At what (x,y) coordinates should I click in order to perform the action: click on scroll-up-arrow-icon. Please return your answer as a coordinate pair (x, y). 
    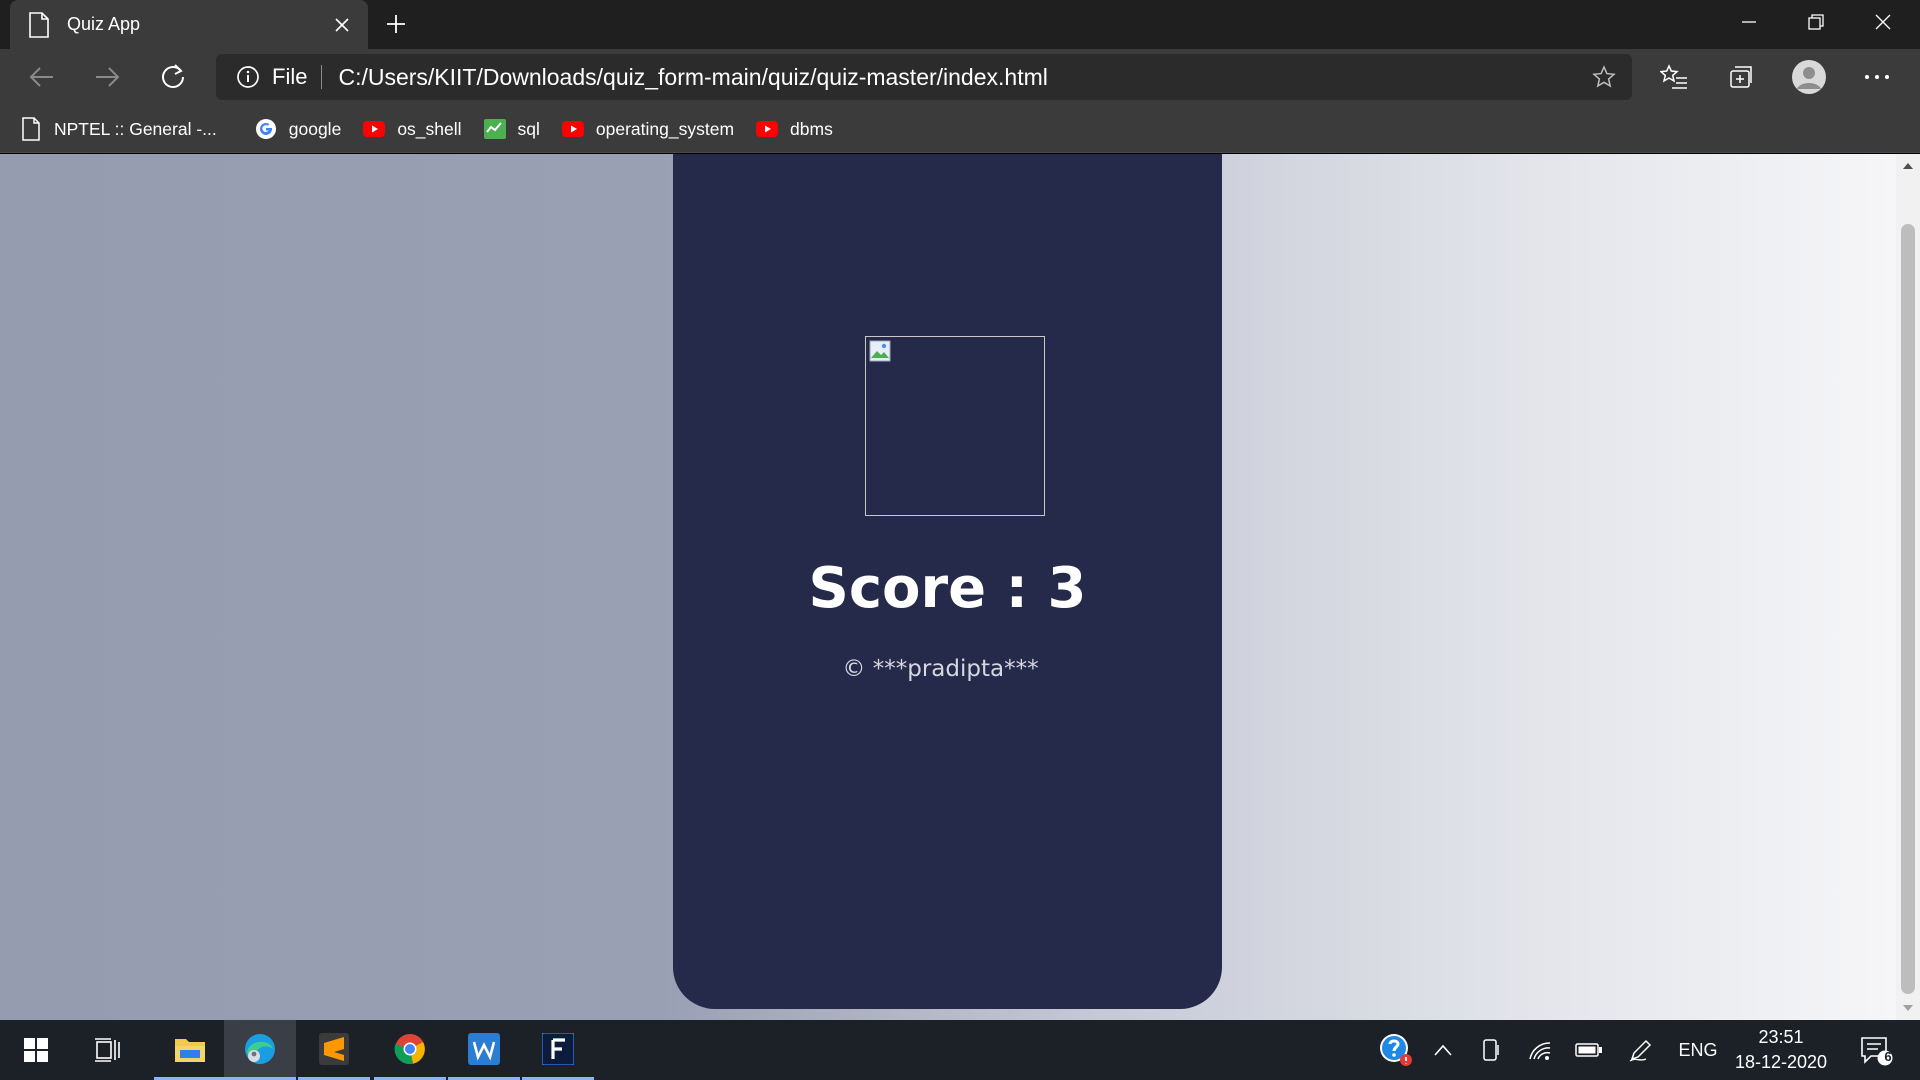
    Looking at the image, I should click on (1908, 166).